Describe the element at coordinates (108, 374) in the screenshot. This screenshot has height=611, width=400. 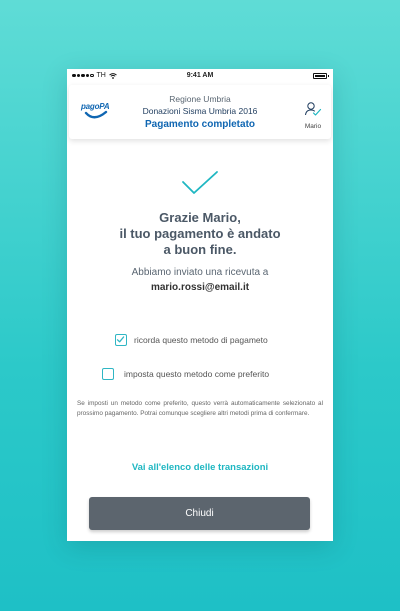
I see `preferred-method-checkbox` at that location.